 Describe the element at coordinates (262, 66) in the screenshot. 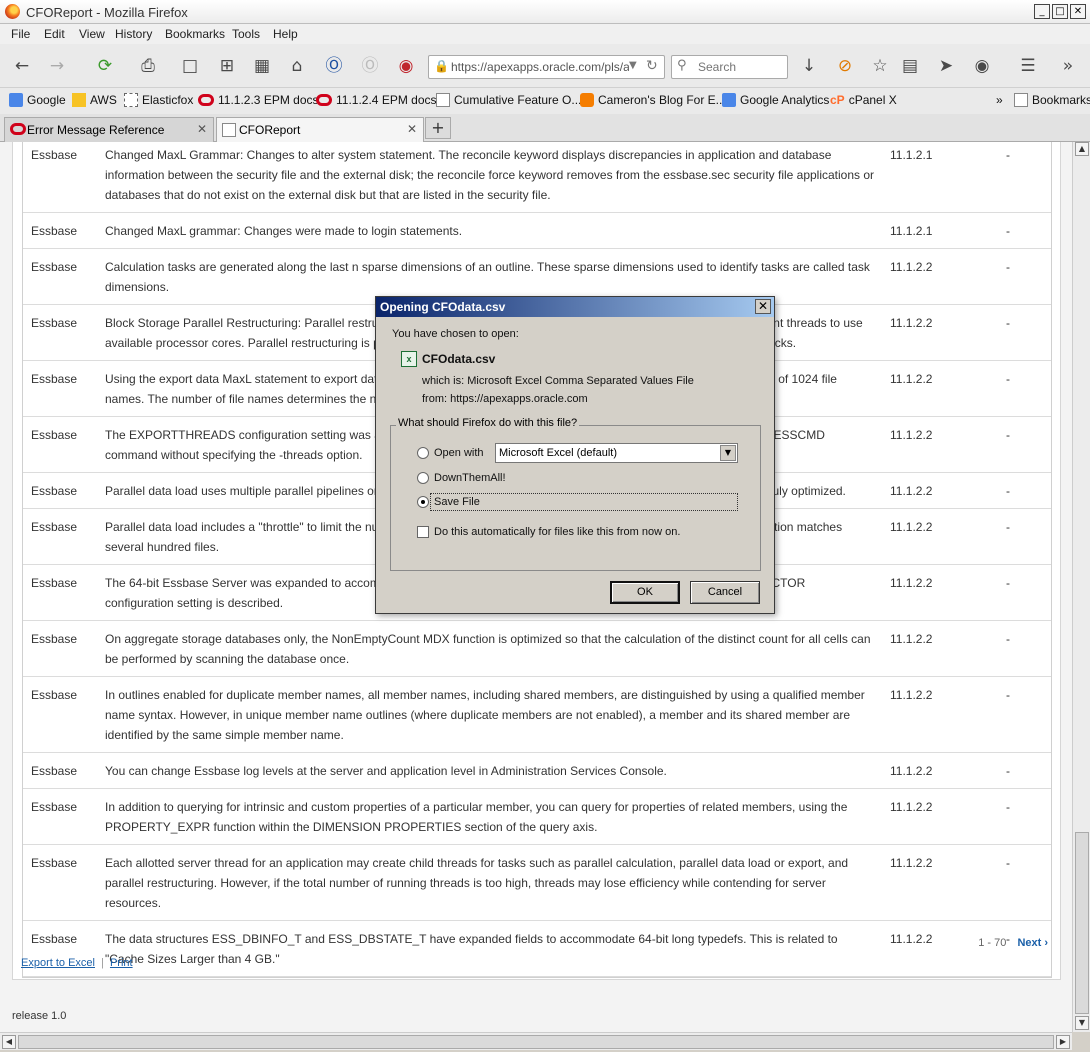

I see `grid-icon: ▦` at that location.